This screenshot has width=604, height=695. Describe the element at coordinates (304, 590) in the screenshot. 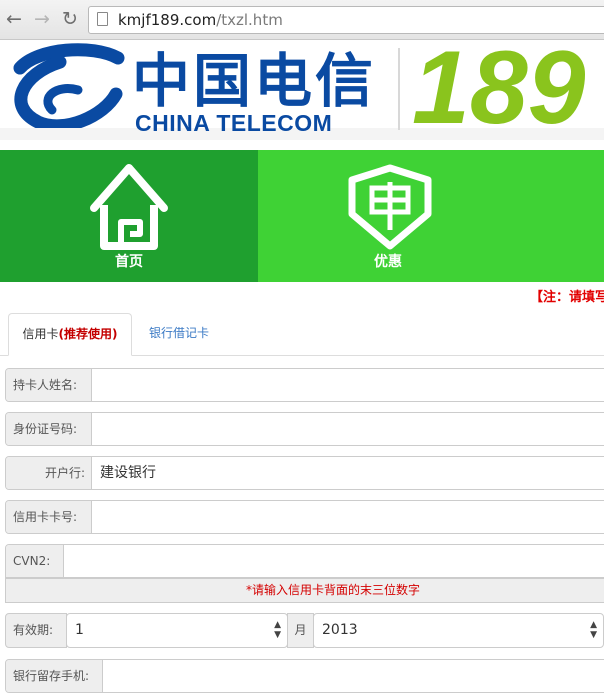

I see `cvn2-hint: *请输入信用卡背面的末三位数字` at that location.